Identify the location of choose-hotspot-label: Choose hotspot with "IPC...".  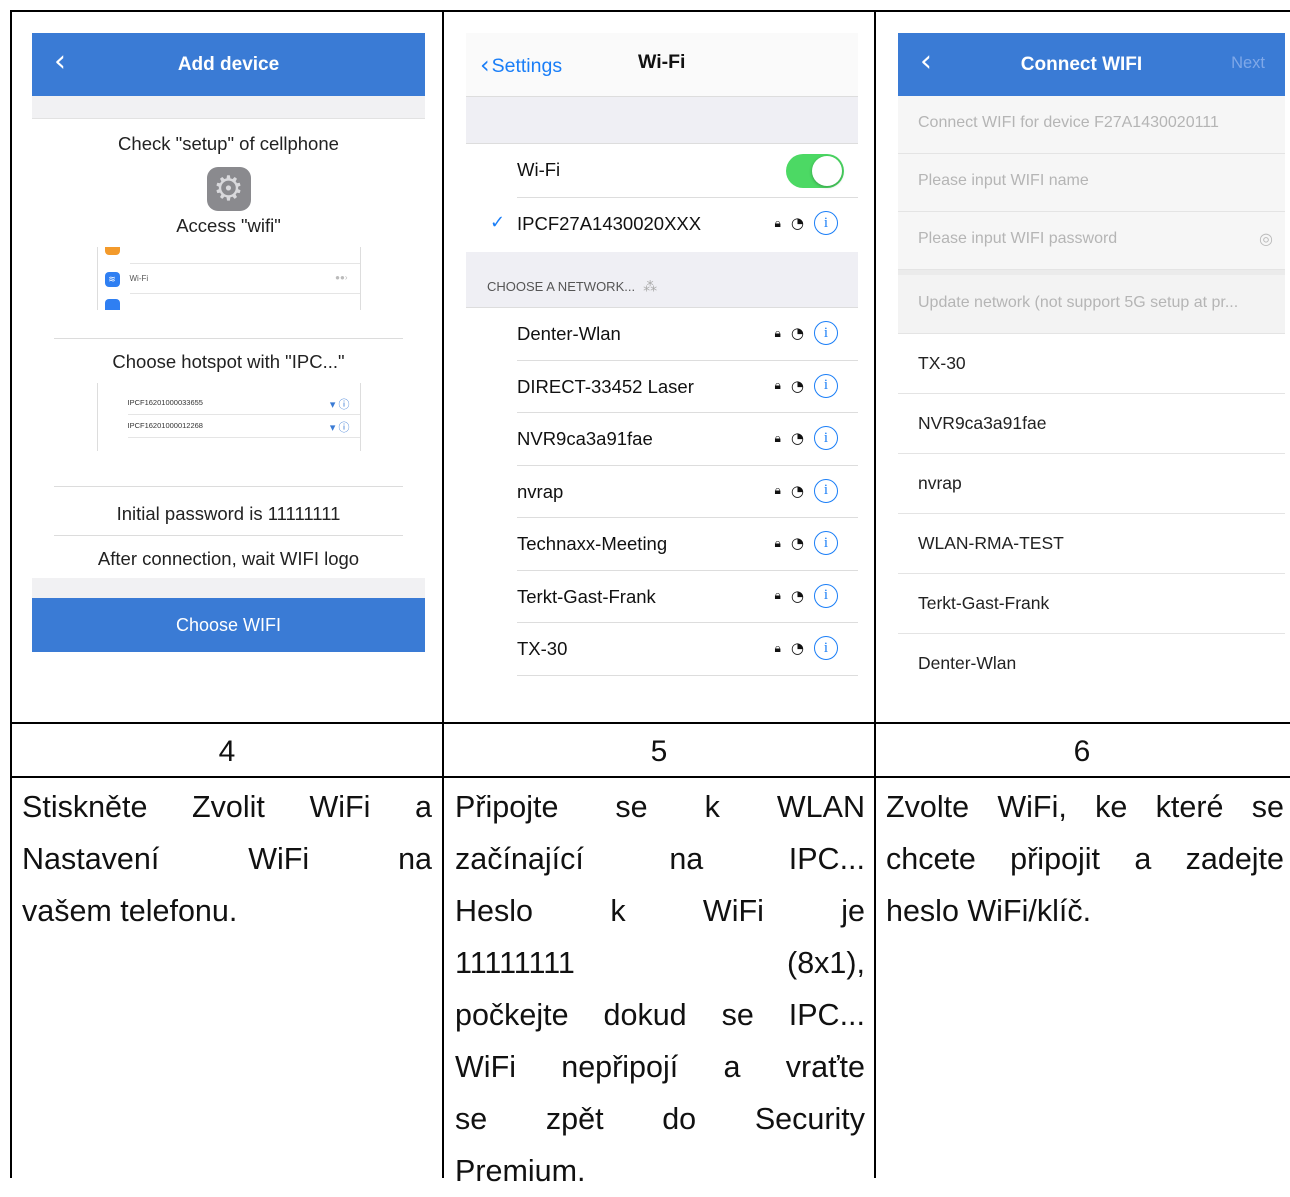
(228, 361).